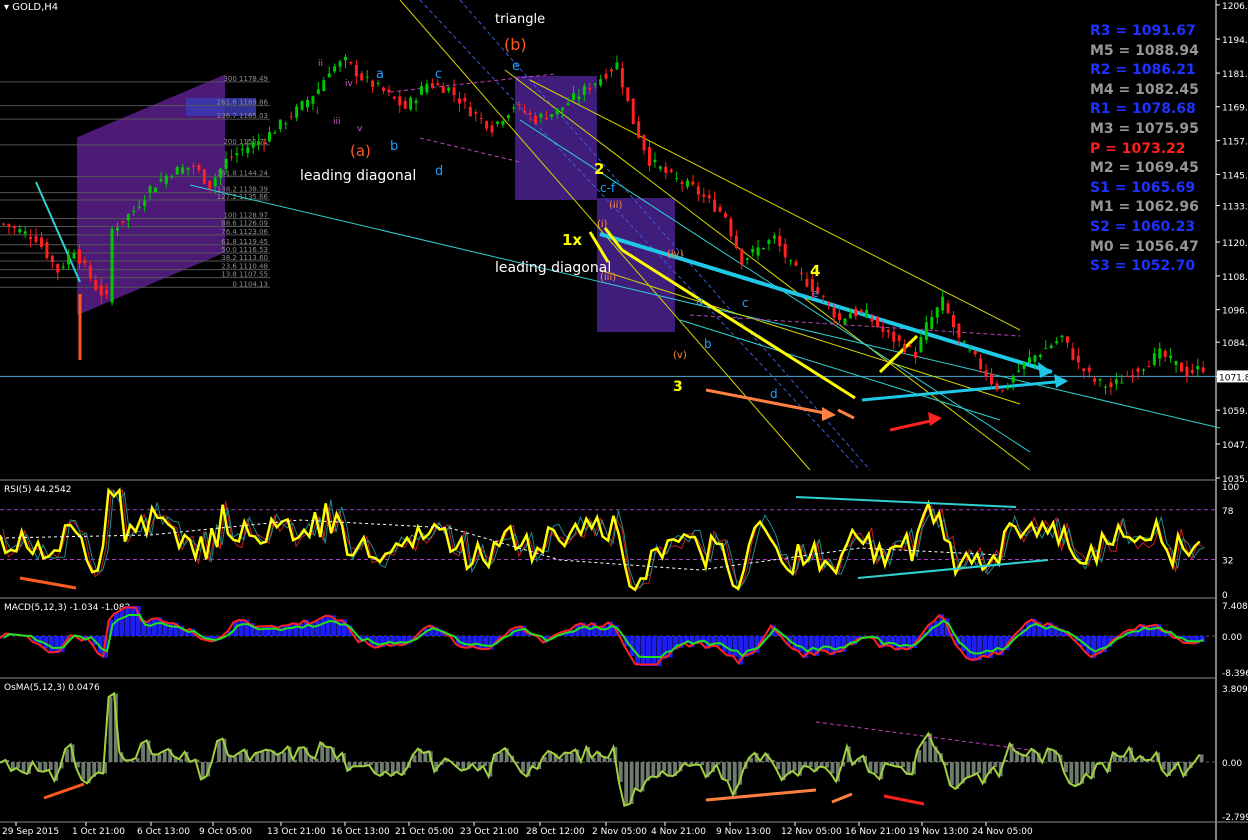 Image resolution: width=1248 pixels, height=840 pixels. I want to click on orange-arrow, so click(768, 402).